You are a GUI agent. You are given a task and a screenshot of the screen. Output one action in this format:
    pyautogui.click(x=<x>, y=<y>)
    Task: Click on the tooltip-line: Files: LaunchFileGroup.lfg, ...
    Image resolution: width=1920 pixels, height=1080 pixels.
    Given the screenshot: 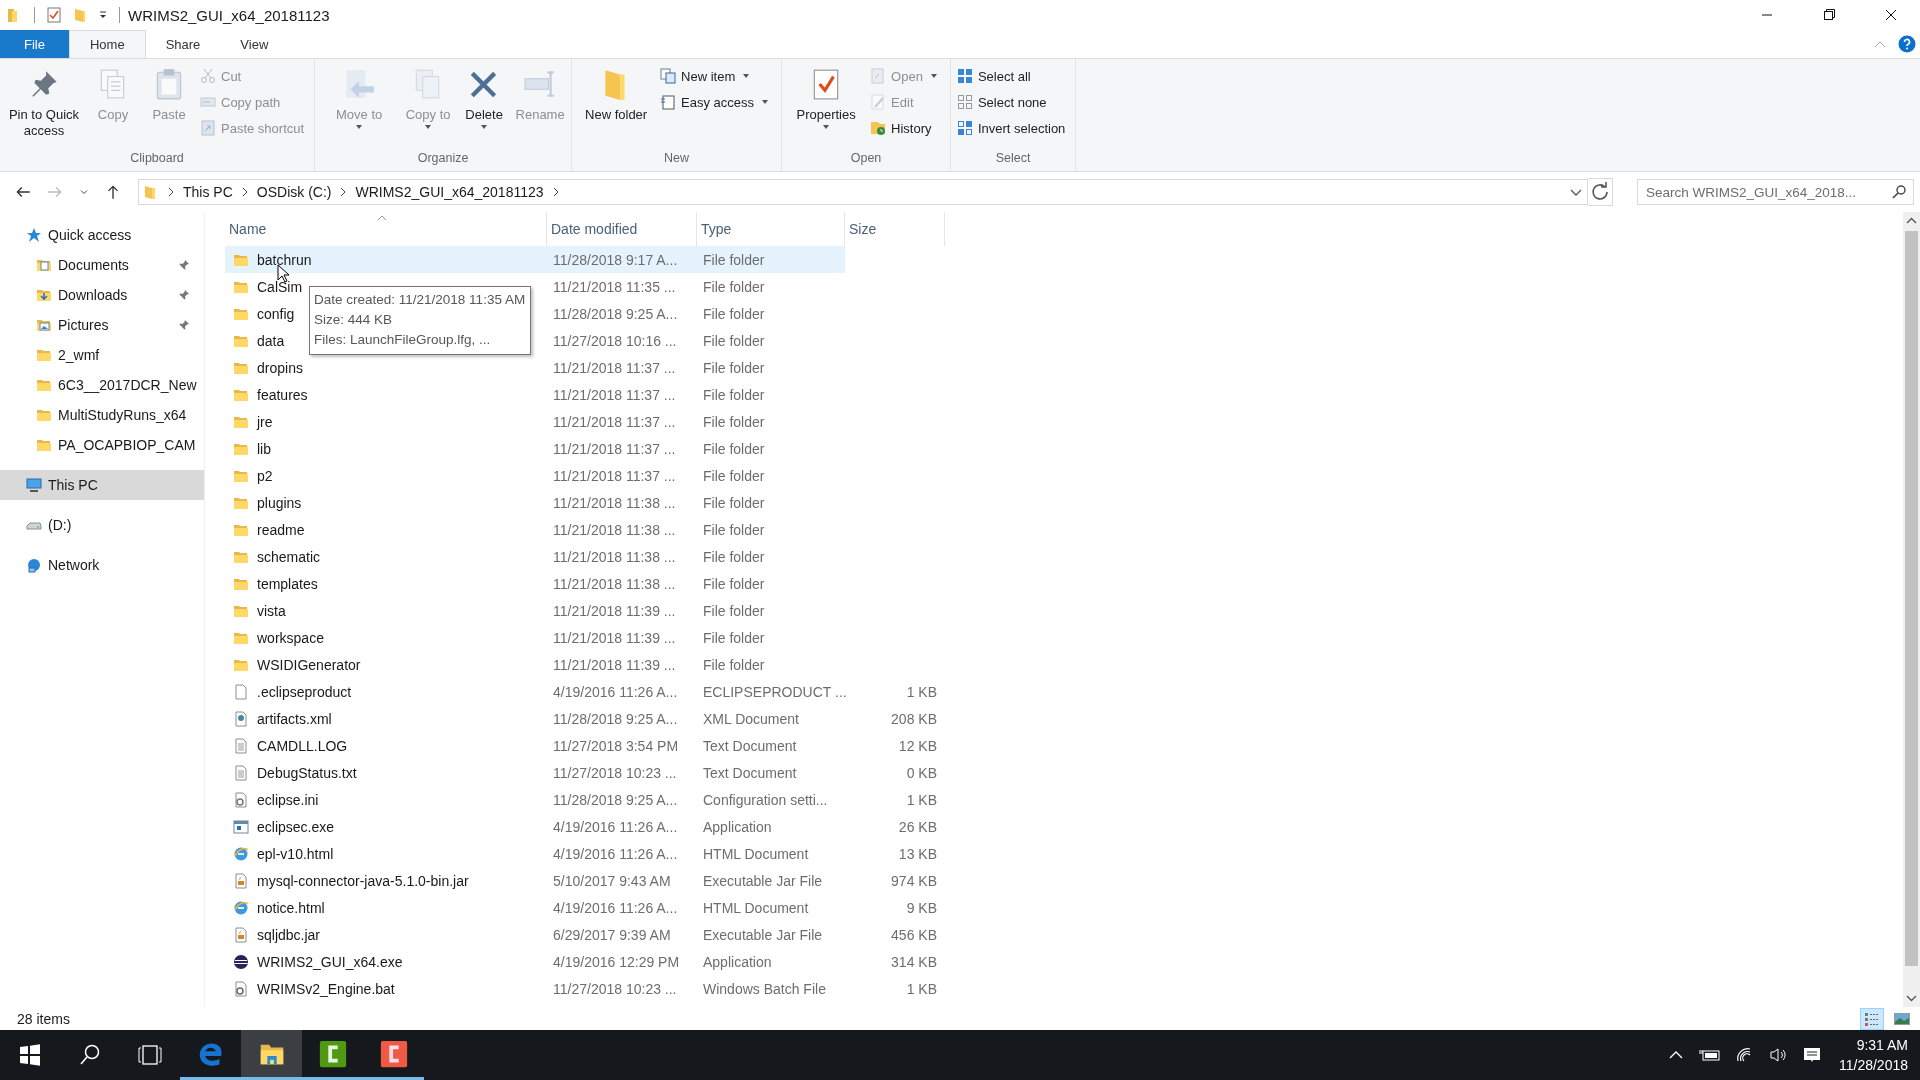 What is the action you would take?
    pyautogui.click(x=403, y=340)
    